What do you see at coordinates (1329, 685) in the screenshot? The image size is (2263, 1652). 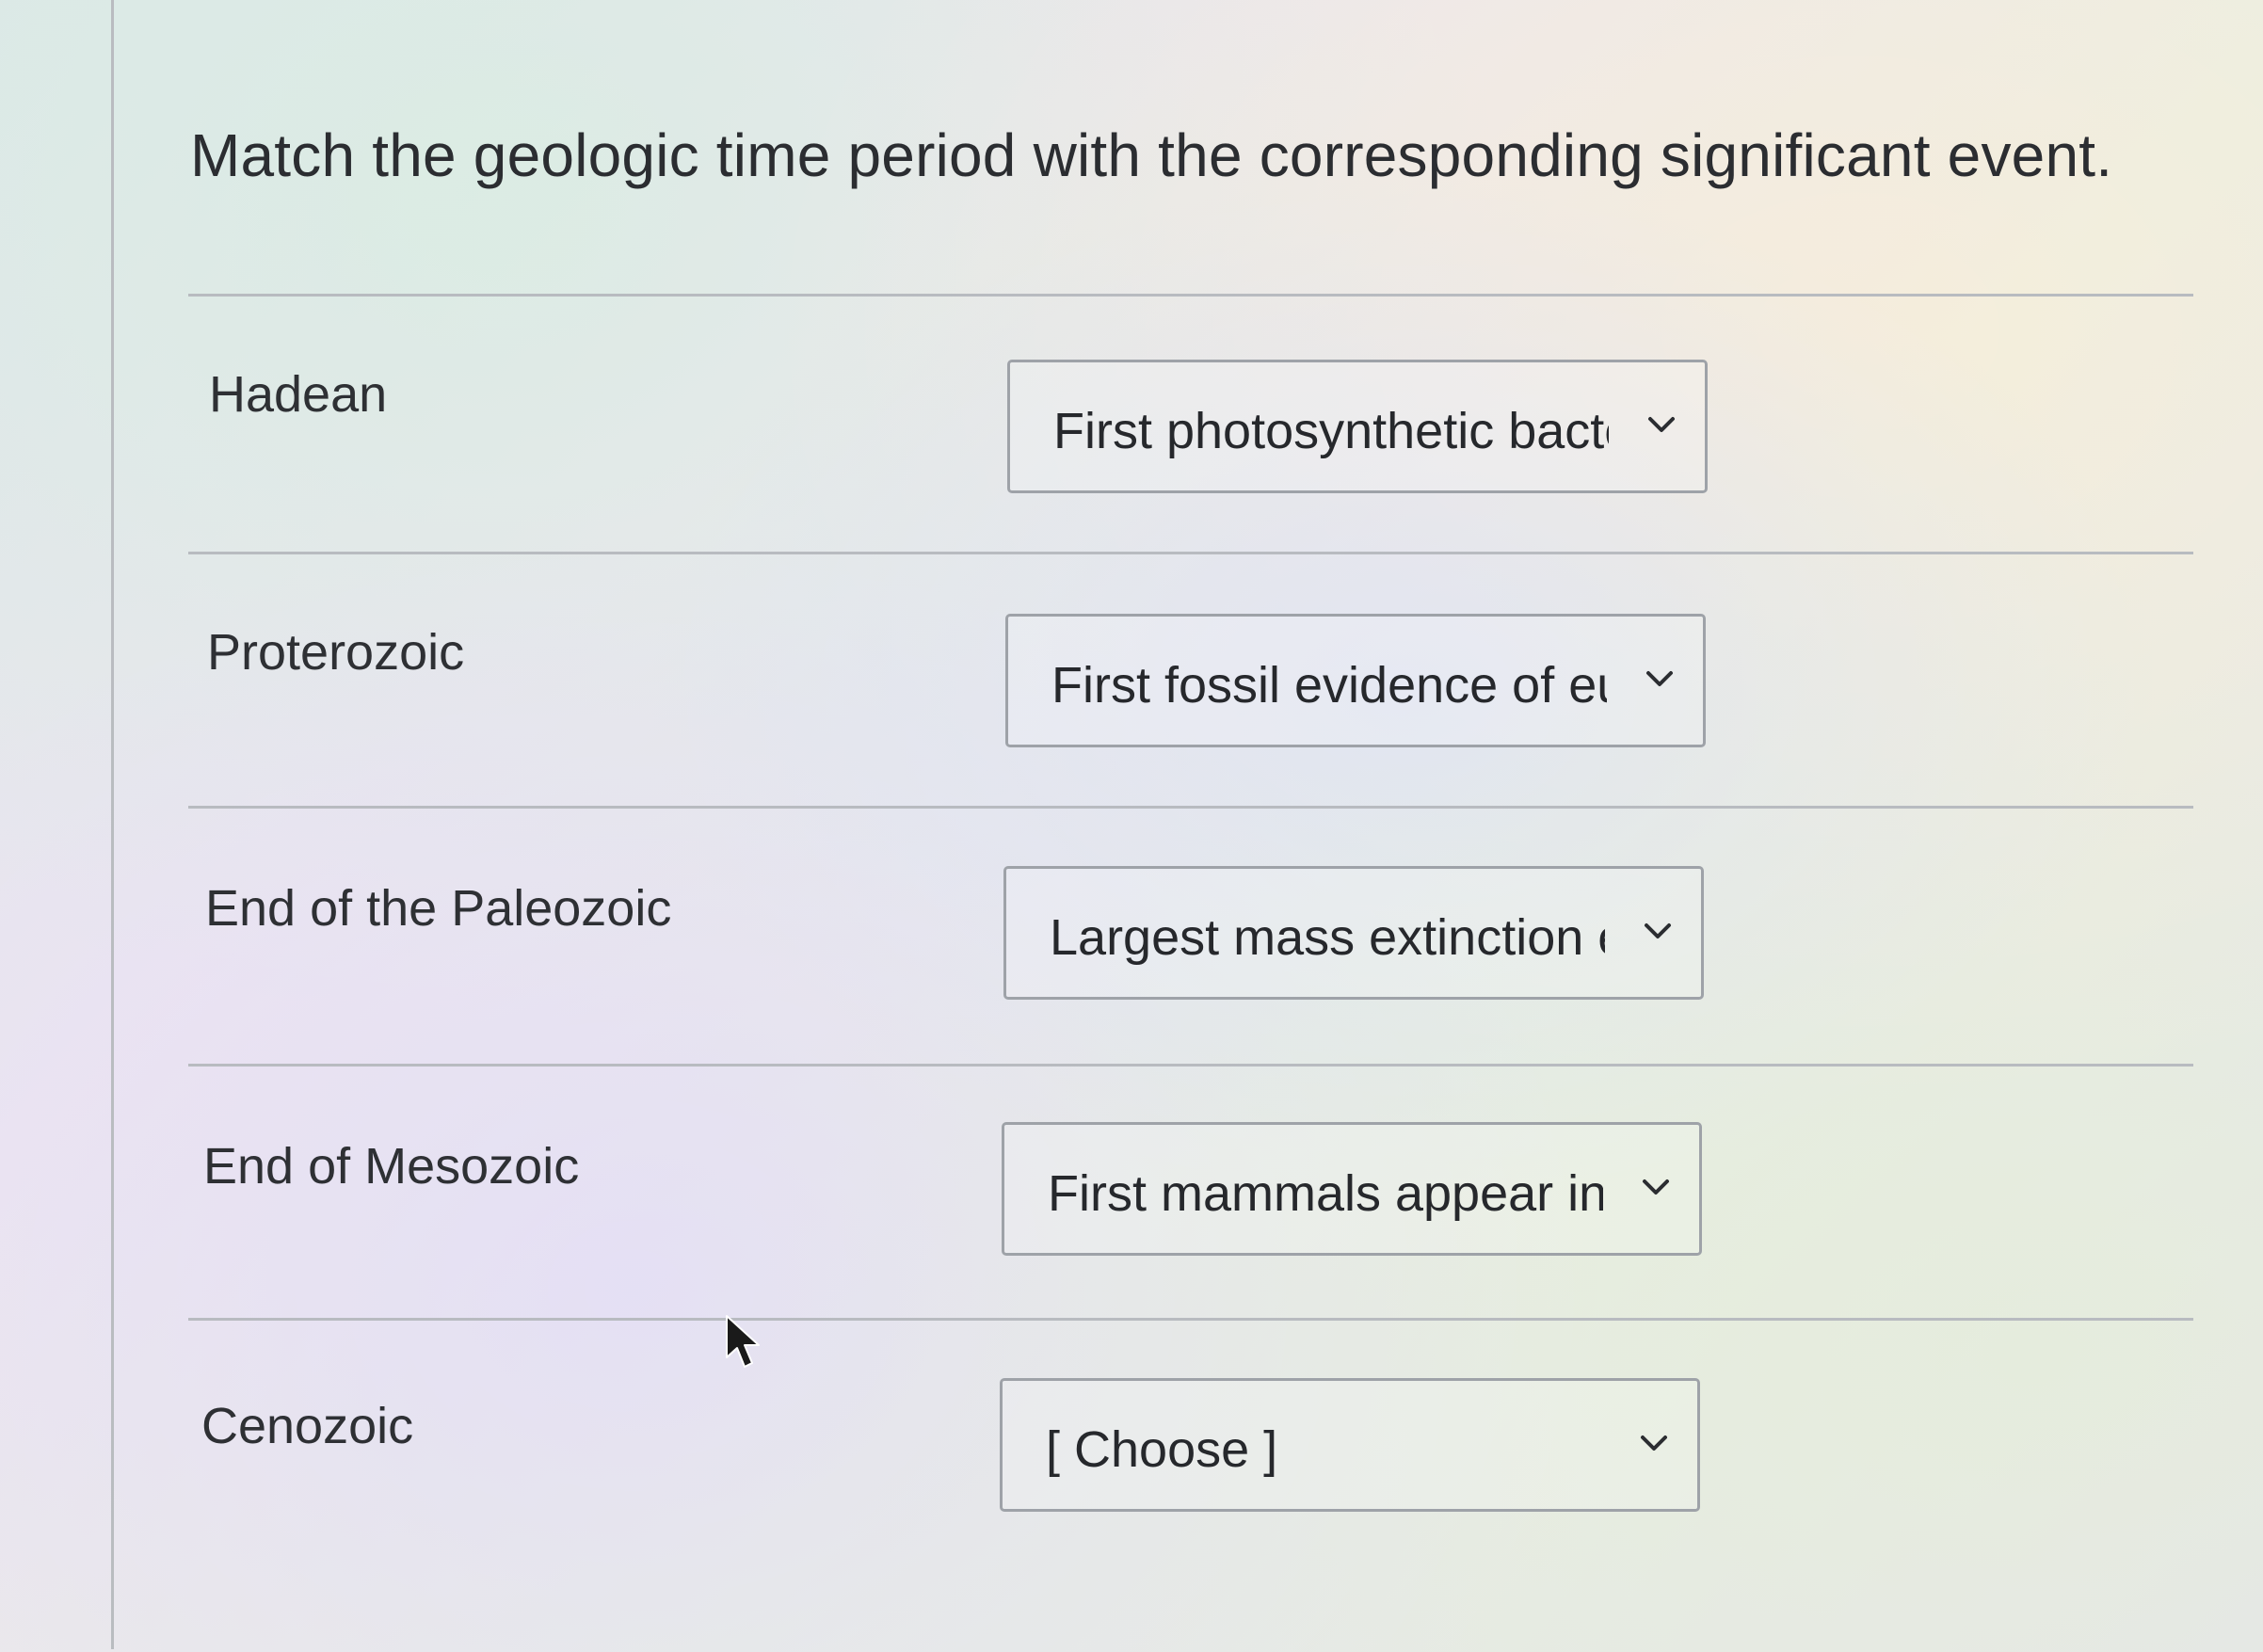 I see `selected-value: First fossil evidence of eul` at bounding box center [1329, 685].